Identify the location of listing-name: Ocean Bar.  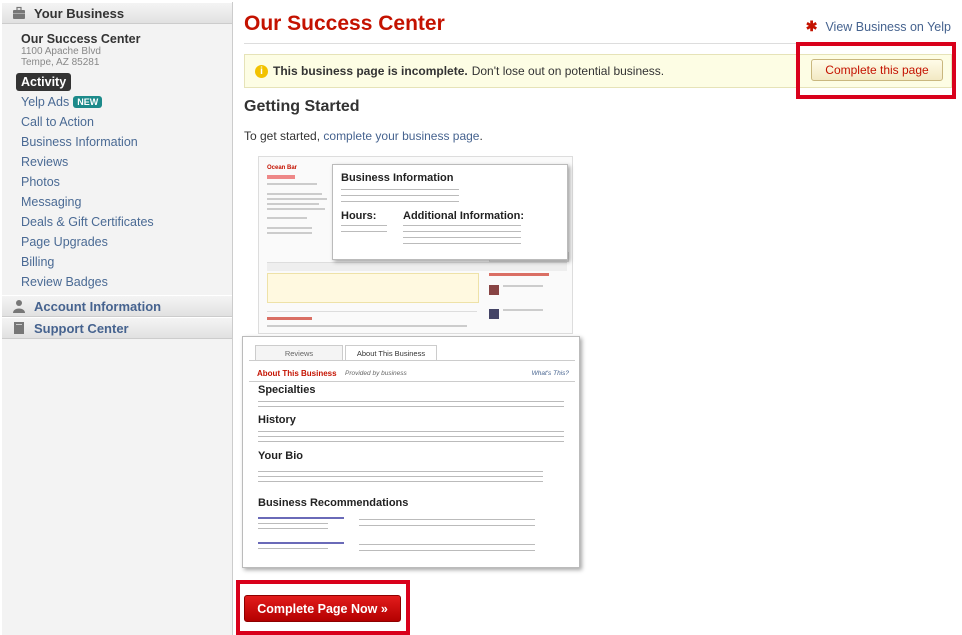
(282, 168).